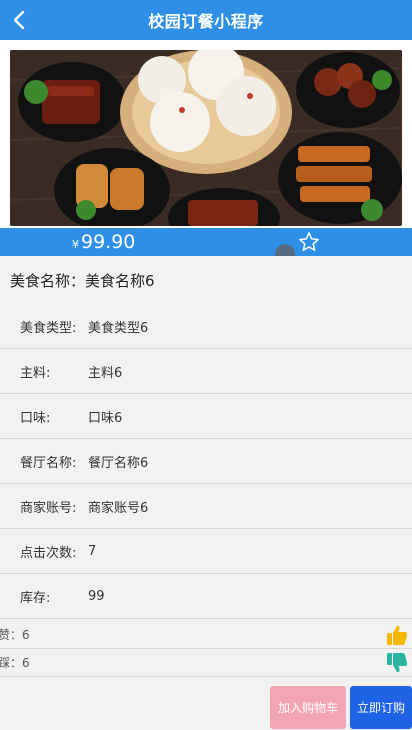 The image size is (412, 730). I want to click on page-title: 校园订餐小程序, so click(206, 21).